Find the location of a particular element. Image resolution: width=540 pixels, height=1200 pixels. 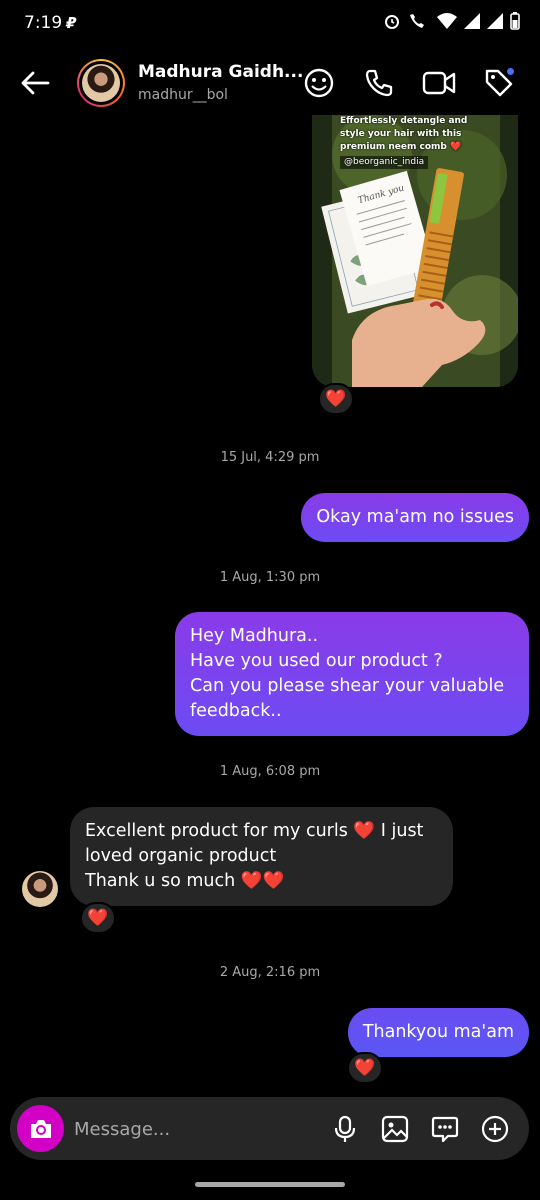

video-camera-icon is located at coordinates (439, 83).